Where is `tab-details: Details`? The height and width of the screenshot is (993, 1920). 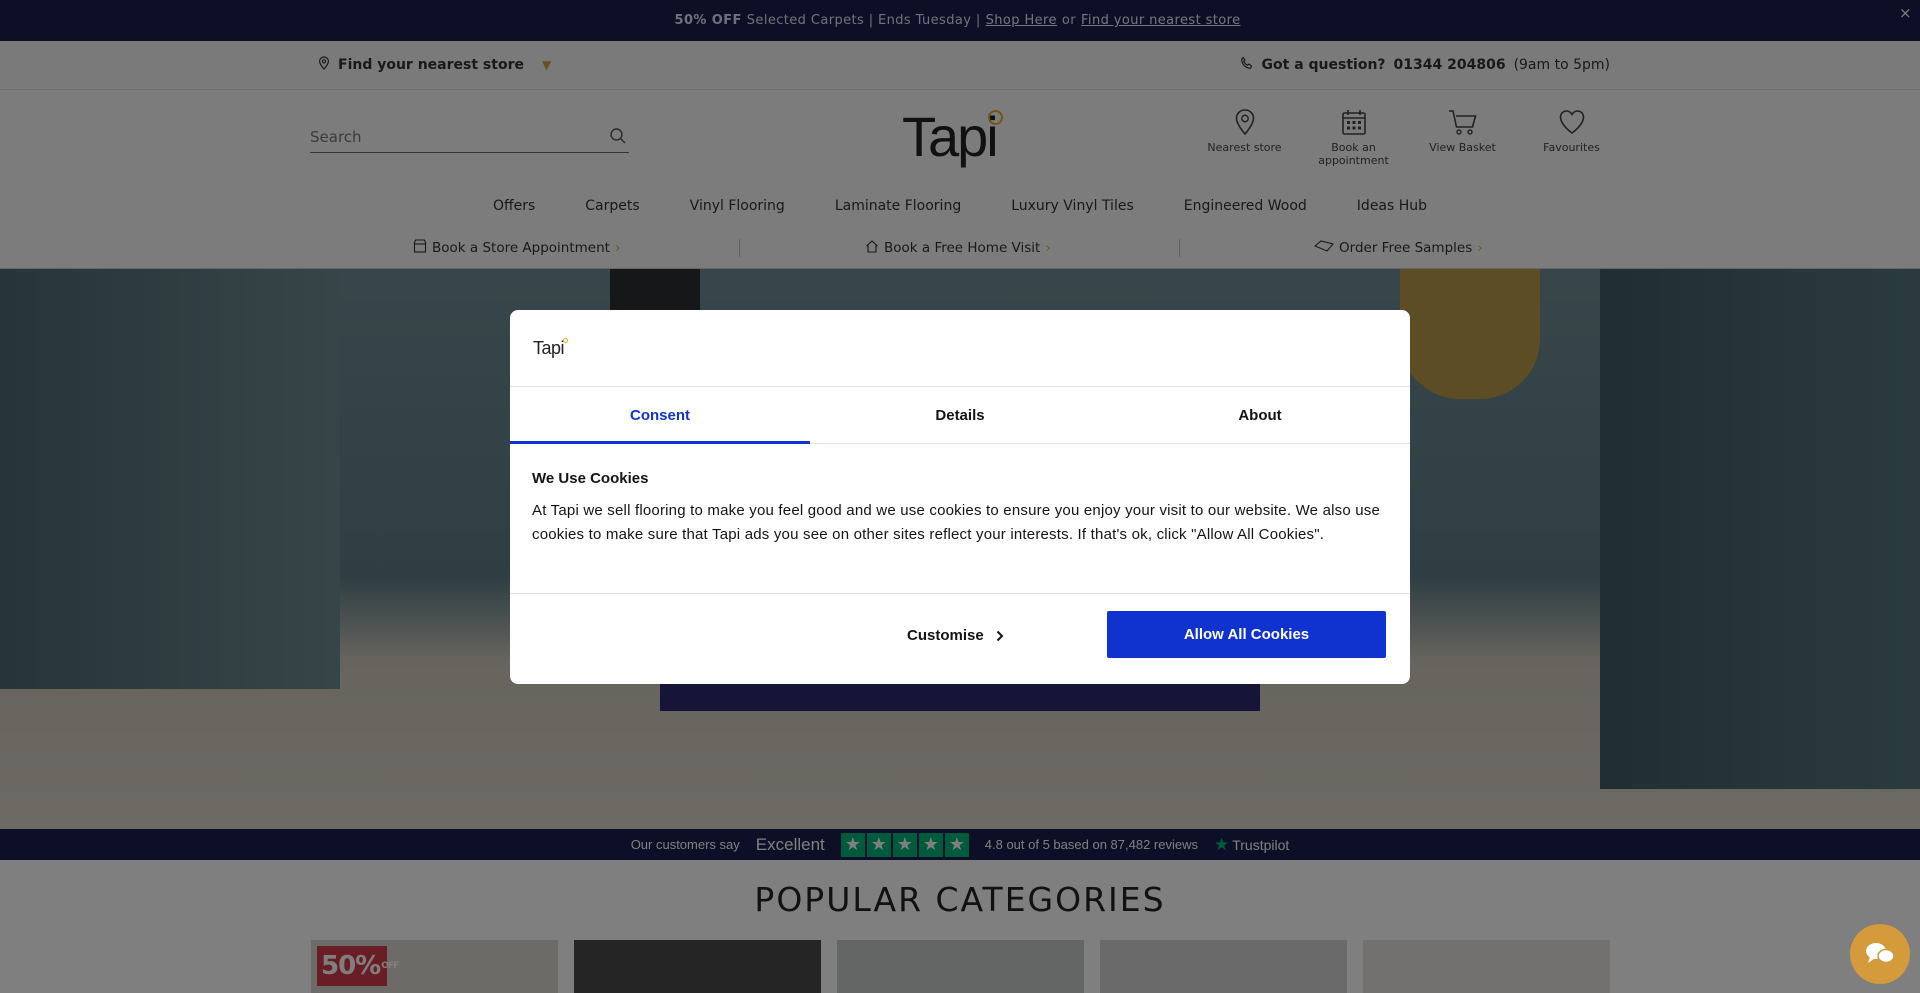 tab-details: Details is located at coordinates (960, 415).